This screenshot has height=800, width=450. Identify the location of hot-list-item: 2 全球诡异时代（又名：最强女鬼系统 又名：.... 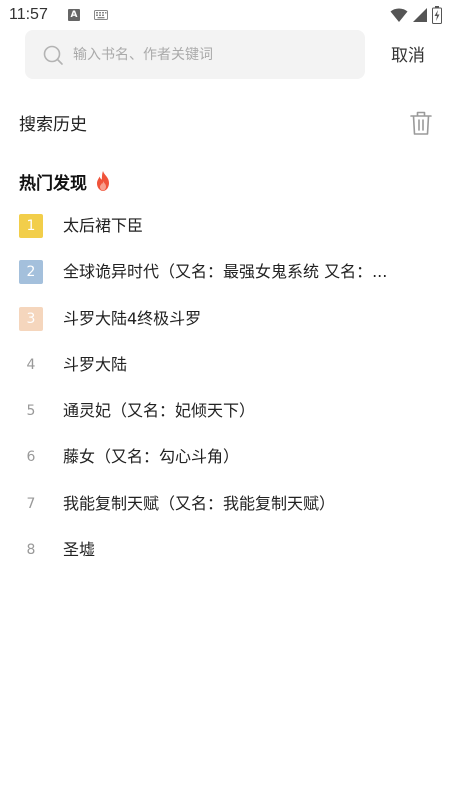
(225, 272).